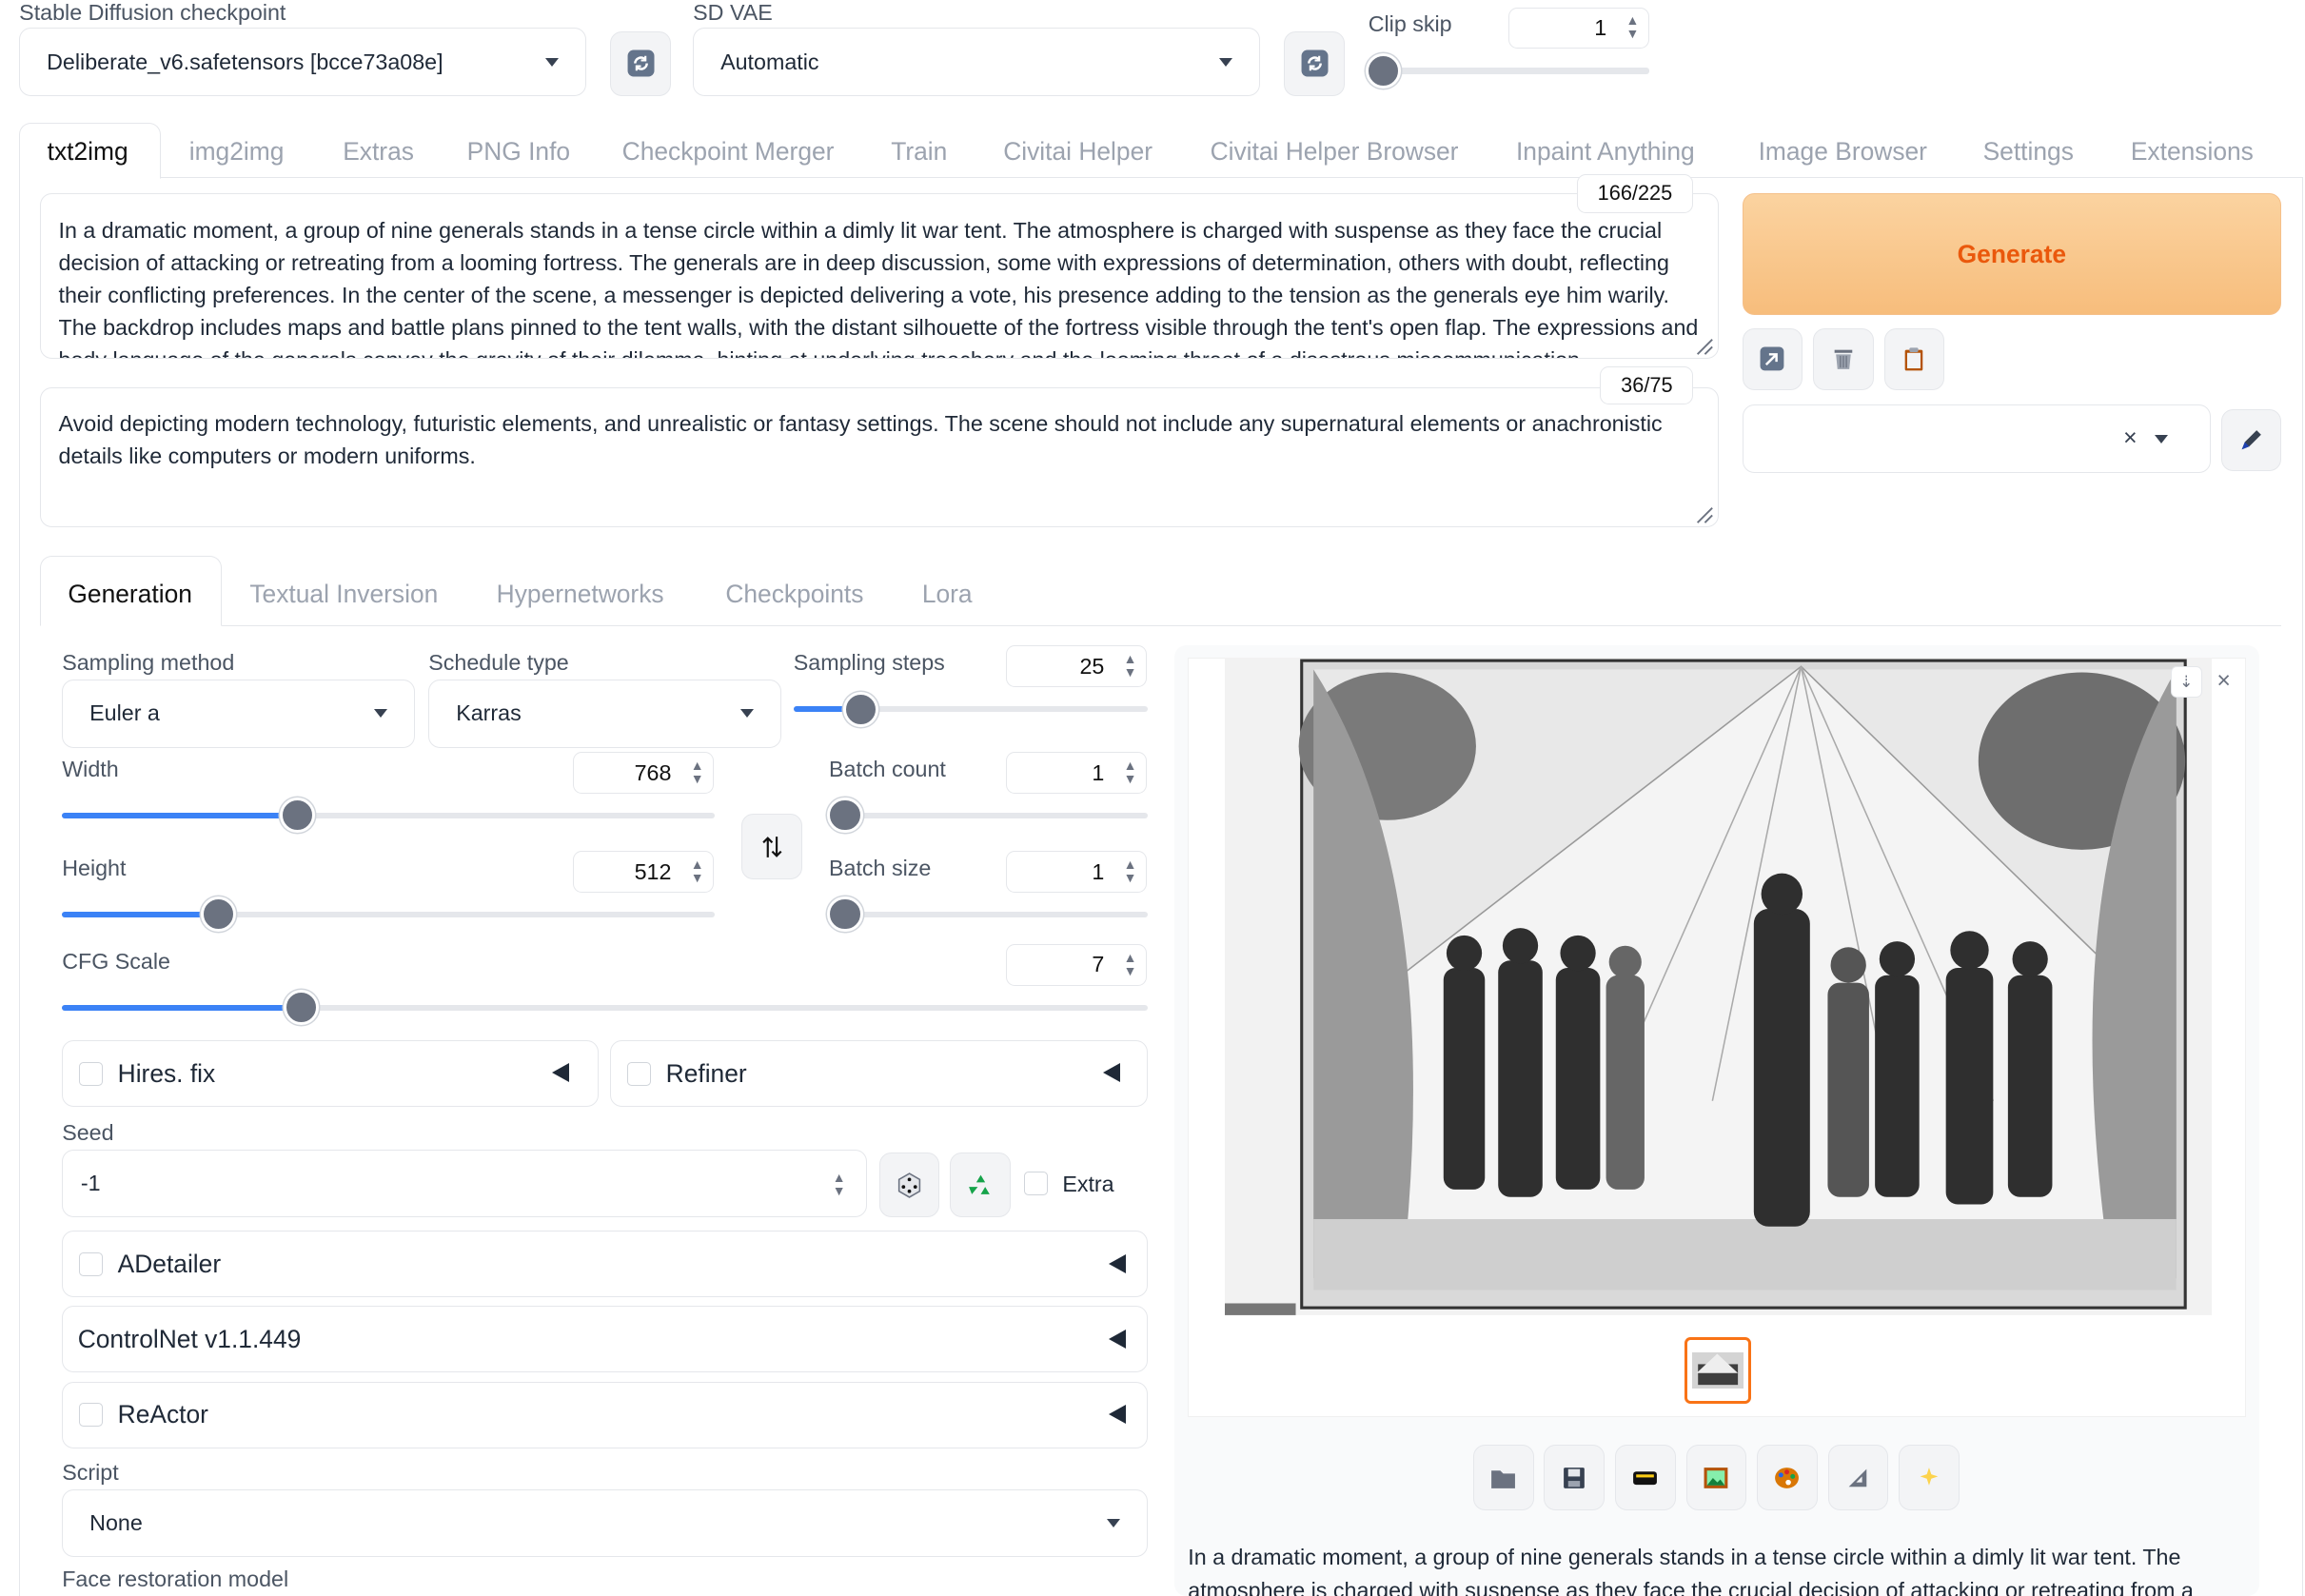 The width and height of the screenshot is (2305, 1596). What do you see at coordinates (2223, 681) in the screenshot?
I see `close-icon: ×` at bounding box center [2223, 681].